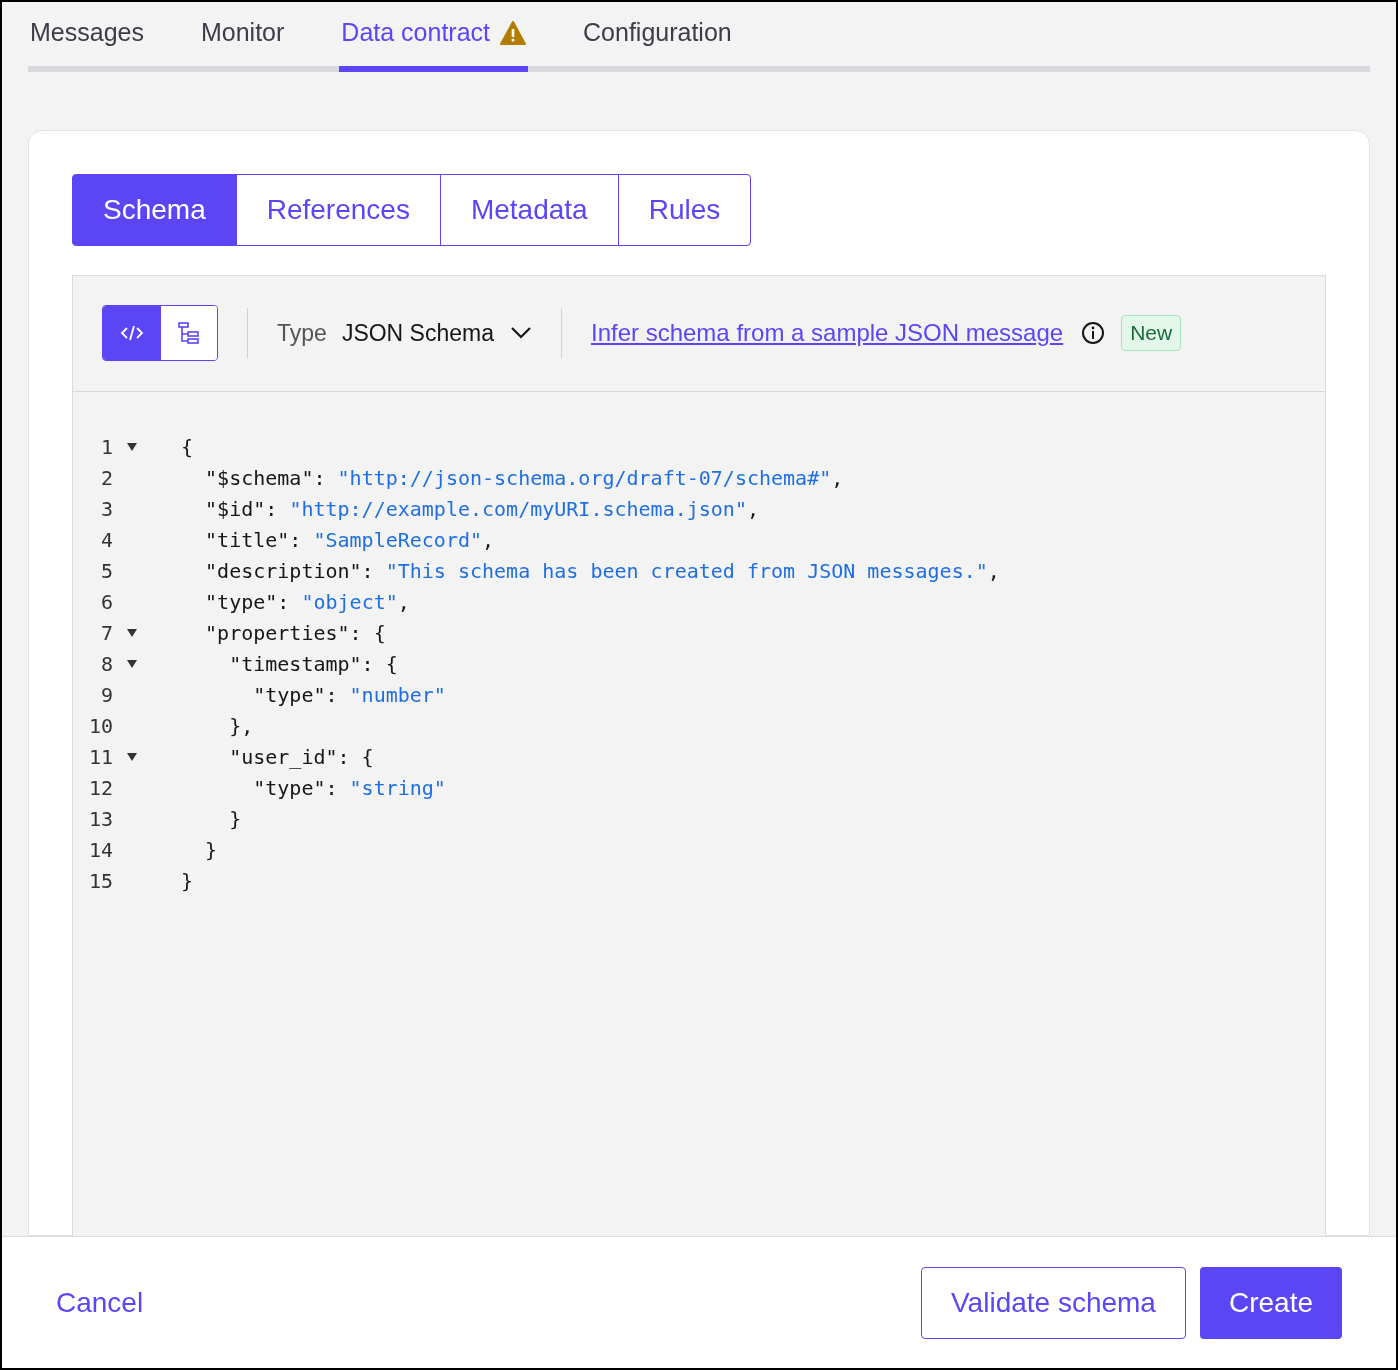 This screenshot has width=1398, height=1370. What do you see at coordinates (524, 478) in the screenshot?
I see `code-line: "$schema": "http://json-schema.org/draft-07/schema#",` at bounding box center [524, 478].